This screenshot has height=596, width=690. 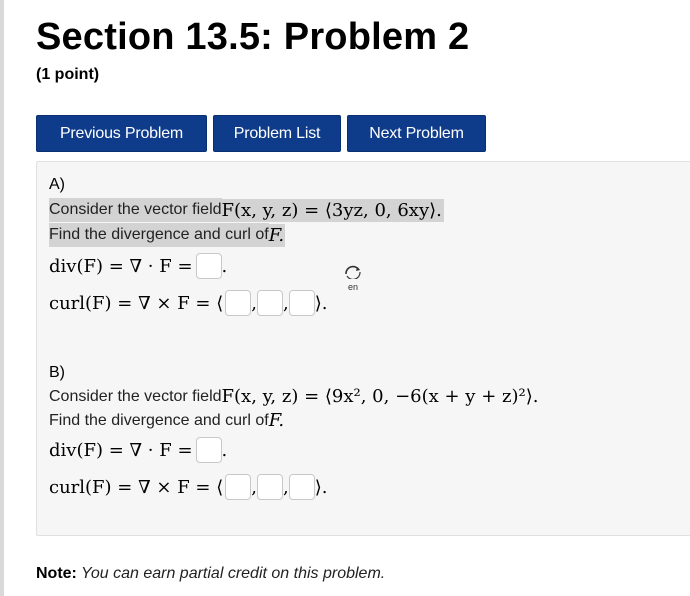 What do you see at coordinates (121, 133) in the screenshot?
I see `previous-problem-button: Previous Problem` at bounding box center [121, 133].